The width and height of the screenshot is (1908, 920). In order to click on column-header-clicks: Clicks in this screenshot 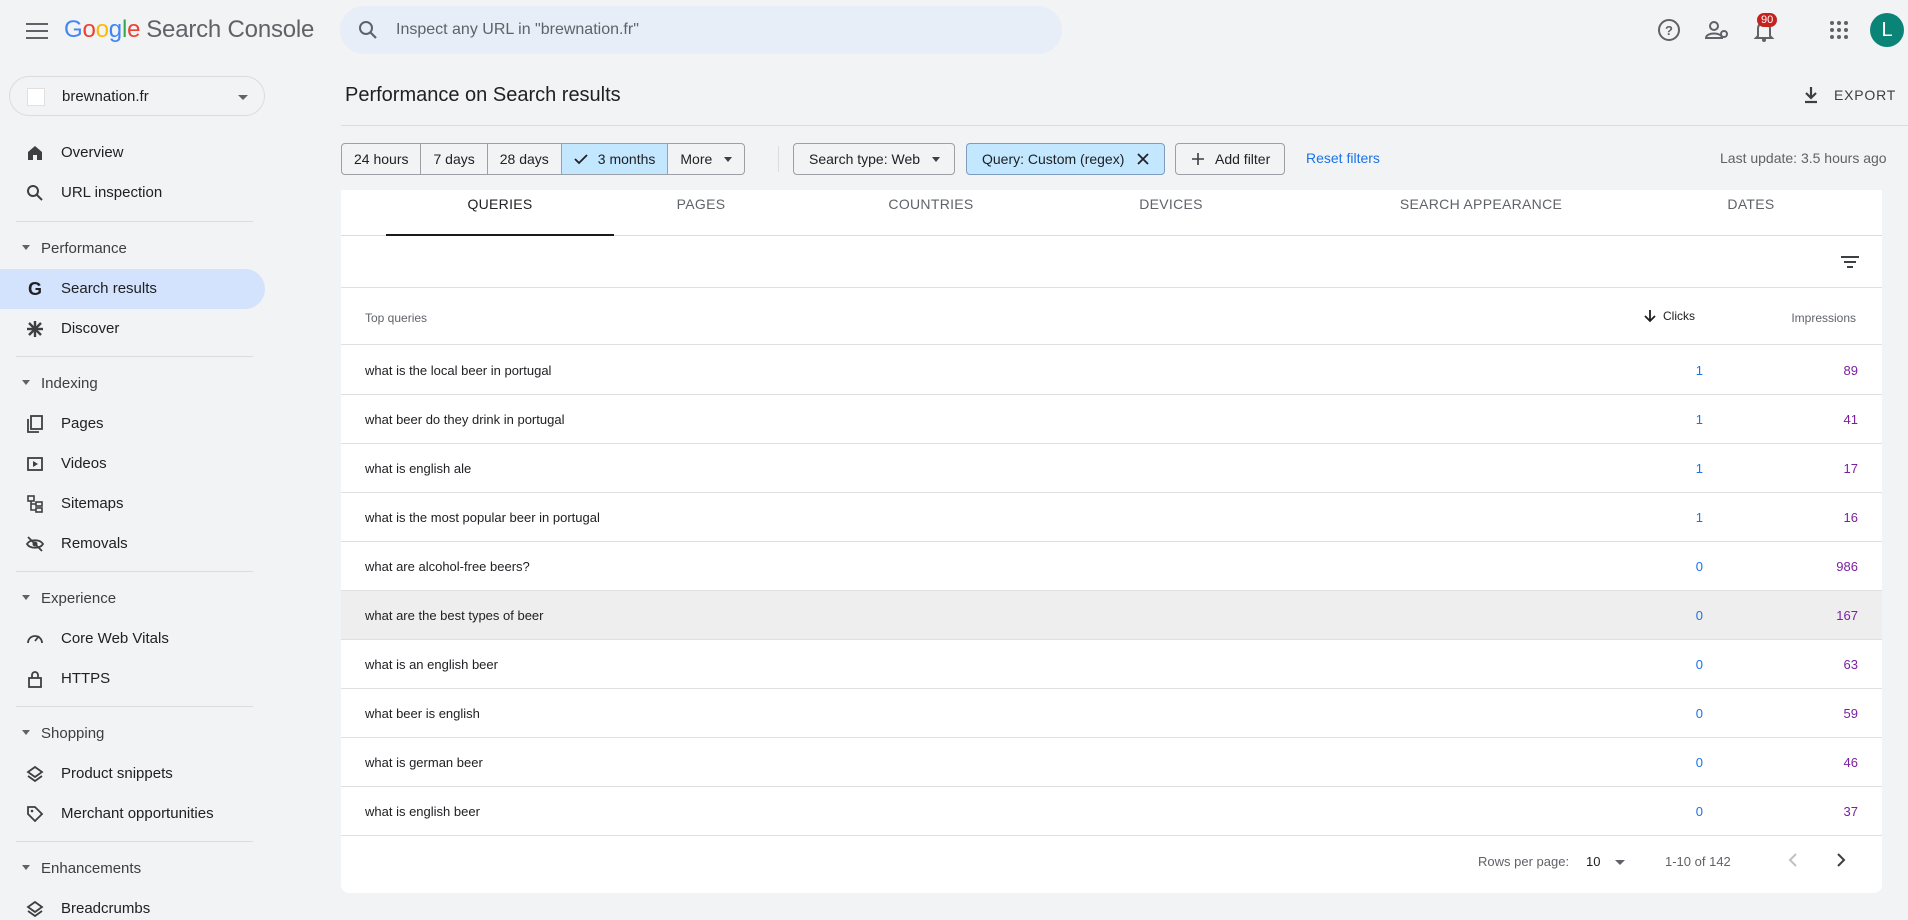, I will do `click(1669, 316)`.